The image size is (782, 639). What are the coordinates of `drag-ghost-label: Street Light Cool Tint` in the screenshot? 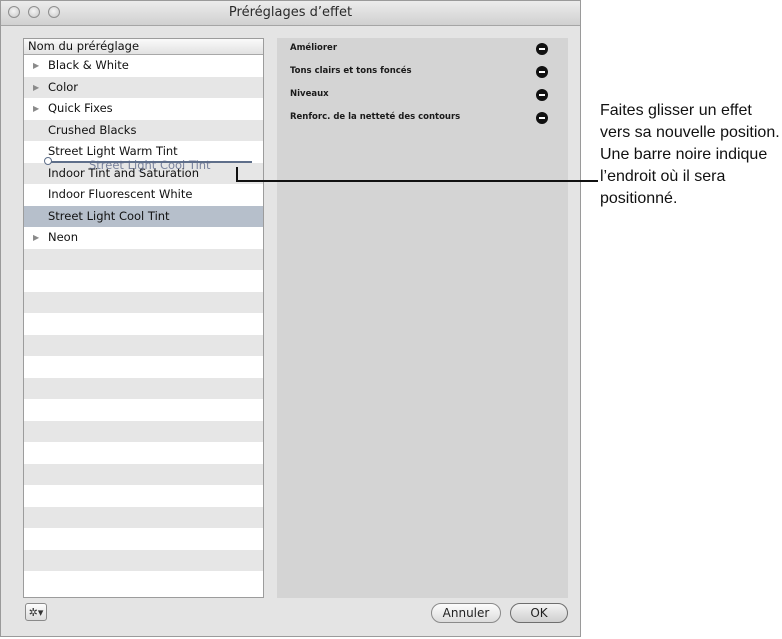 It's located at (150, 165).